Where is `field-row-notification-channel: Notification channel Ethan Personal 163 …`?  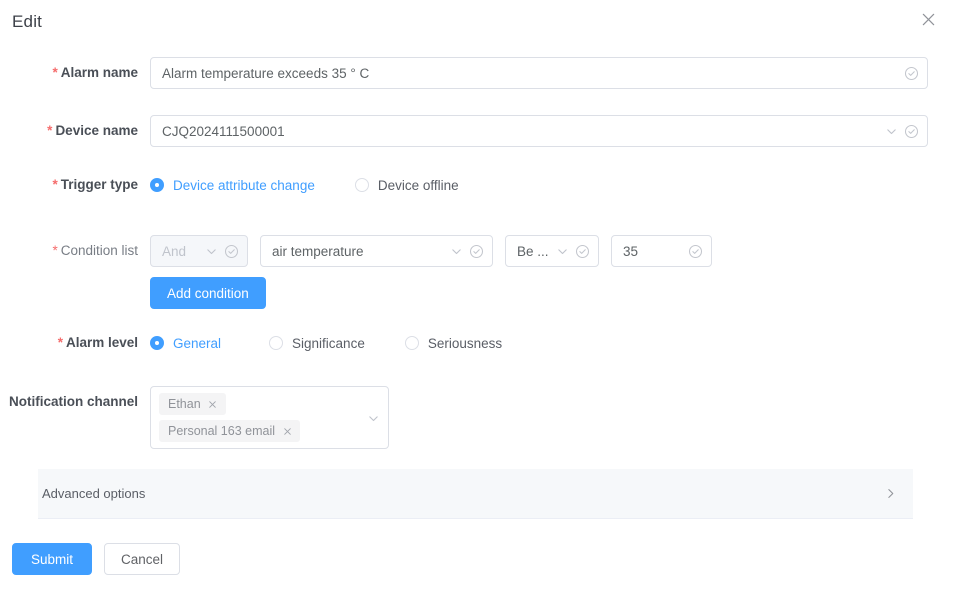 field-row-notification-channel: Notification channel Ethan Personal 163 … is located at coordinates (477, 417).